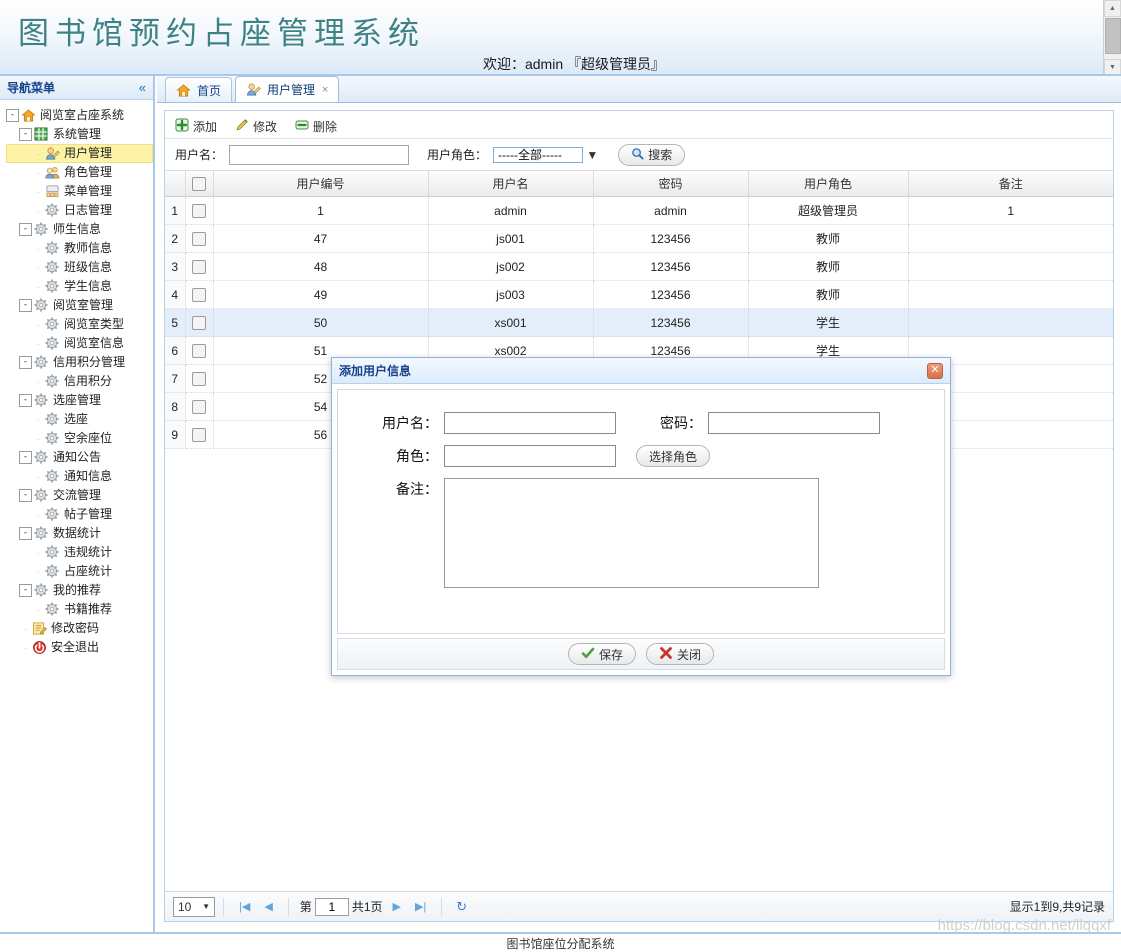 This screenshot has height=952, width=1121. I want to click on scroll-up-icon: ▲, so click(1112, 8).